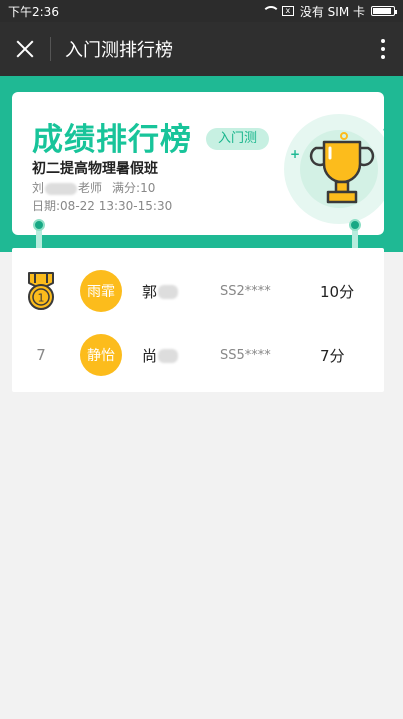 This screenshot has width=403, height=719. What do you see at coordinates (270, 11) in the screenshot?
I see `wifi-icon` at bounding box center [270, 11].